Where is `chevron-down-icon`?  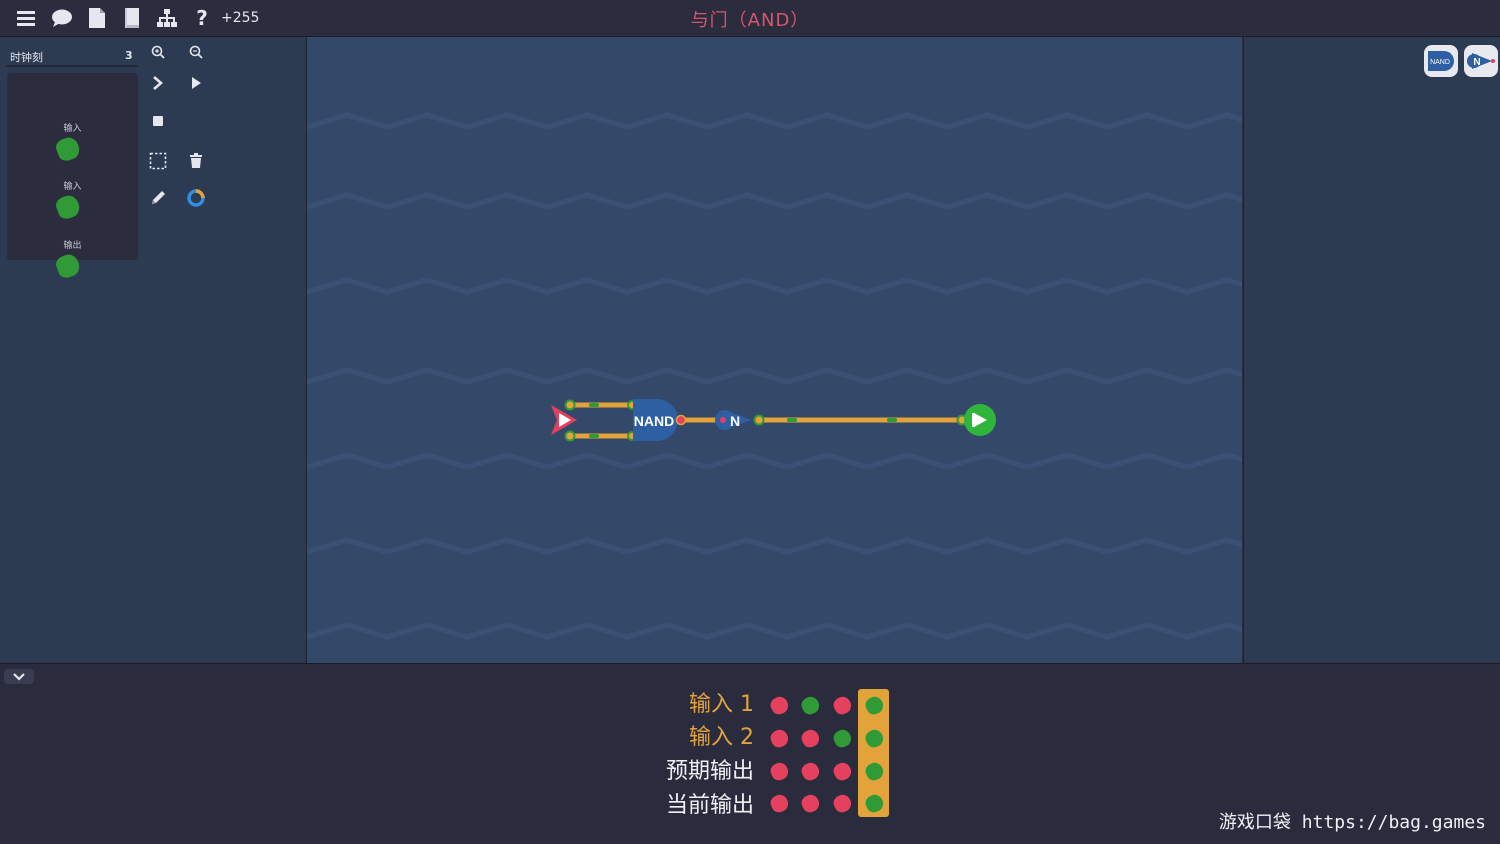
chevron-down-icon is located at coordinates (19, 676).